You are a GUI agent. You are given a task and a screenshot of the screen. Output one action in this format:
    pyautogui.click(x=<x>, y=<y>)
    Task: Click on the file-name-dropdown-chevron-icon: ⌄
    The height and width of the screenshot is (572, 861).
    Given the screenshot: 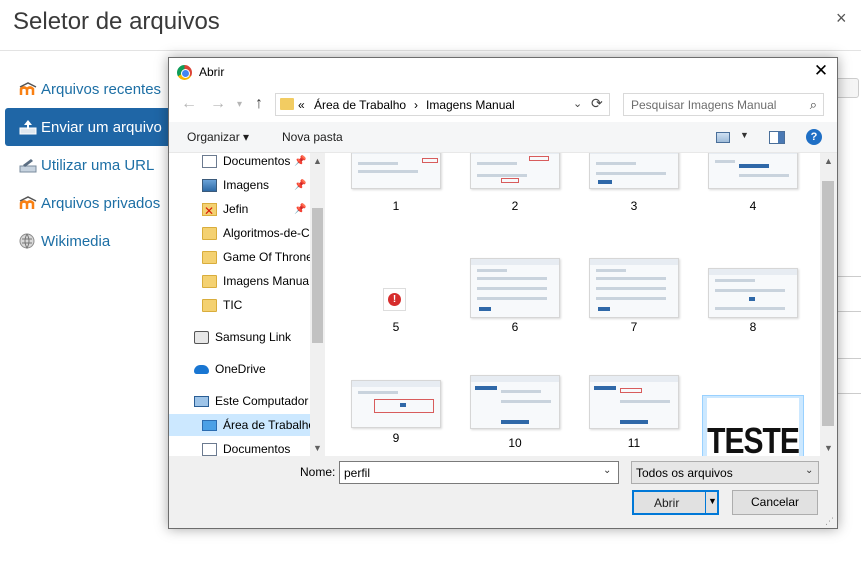 What is the action you would take?
    pyautogui.click(x=607, y=470)
    